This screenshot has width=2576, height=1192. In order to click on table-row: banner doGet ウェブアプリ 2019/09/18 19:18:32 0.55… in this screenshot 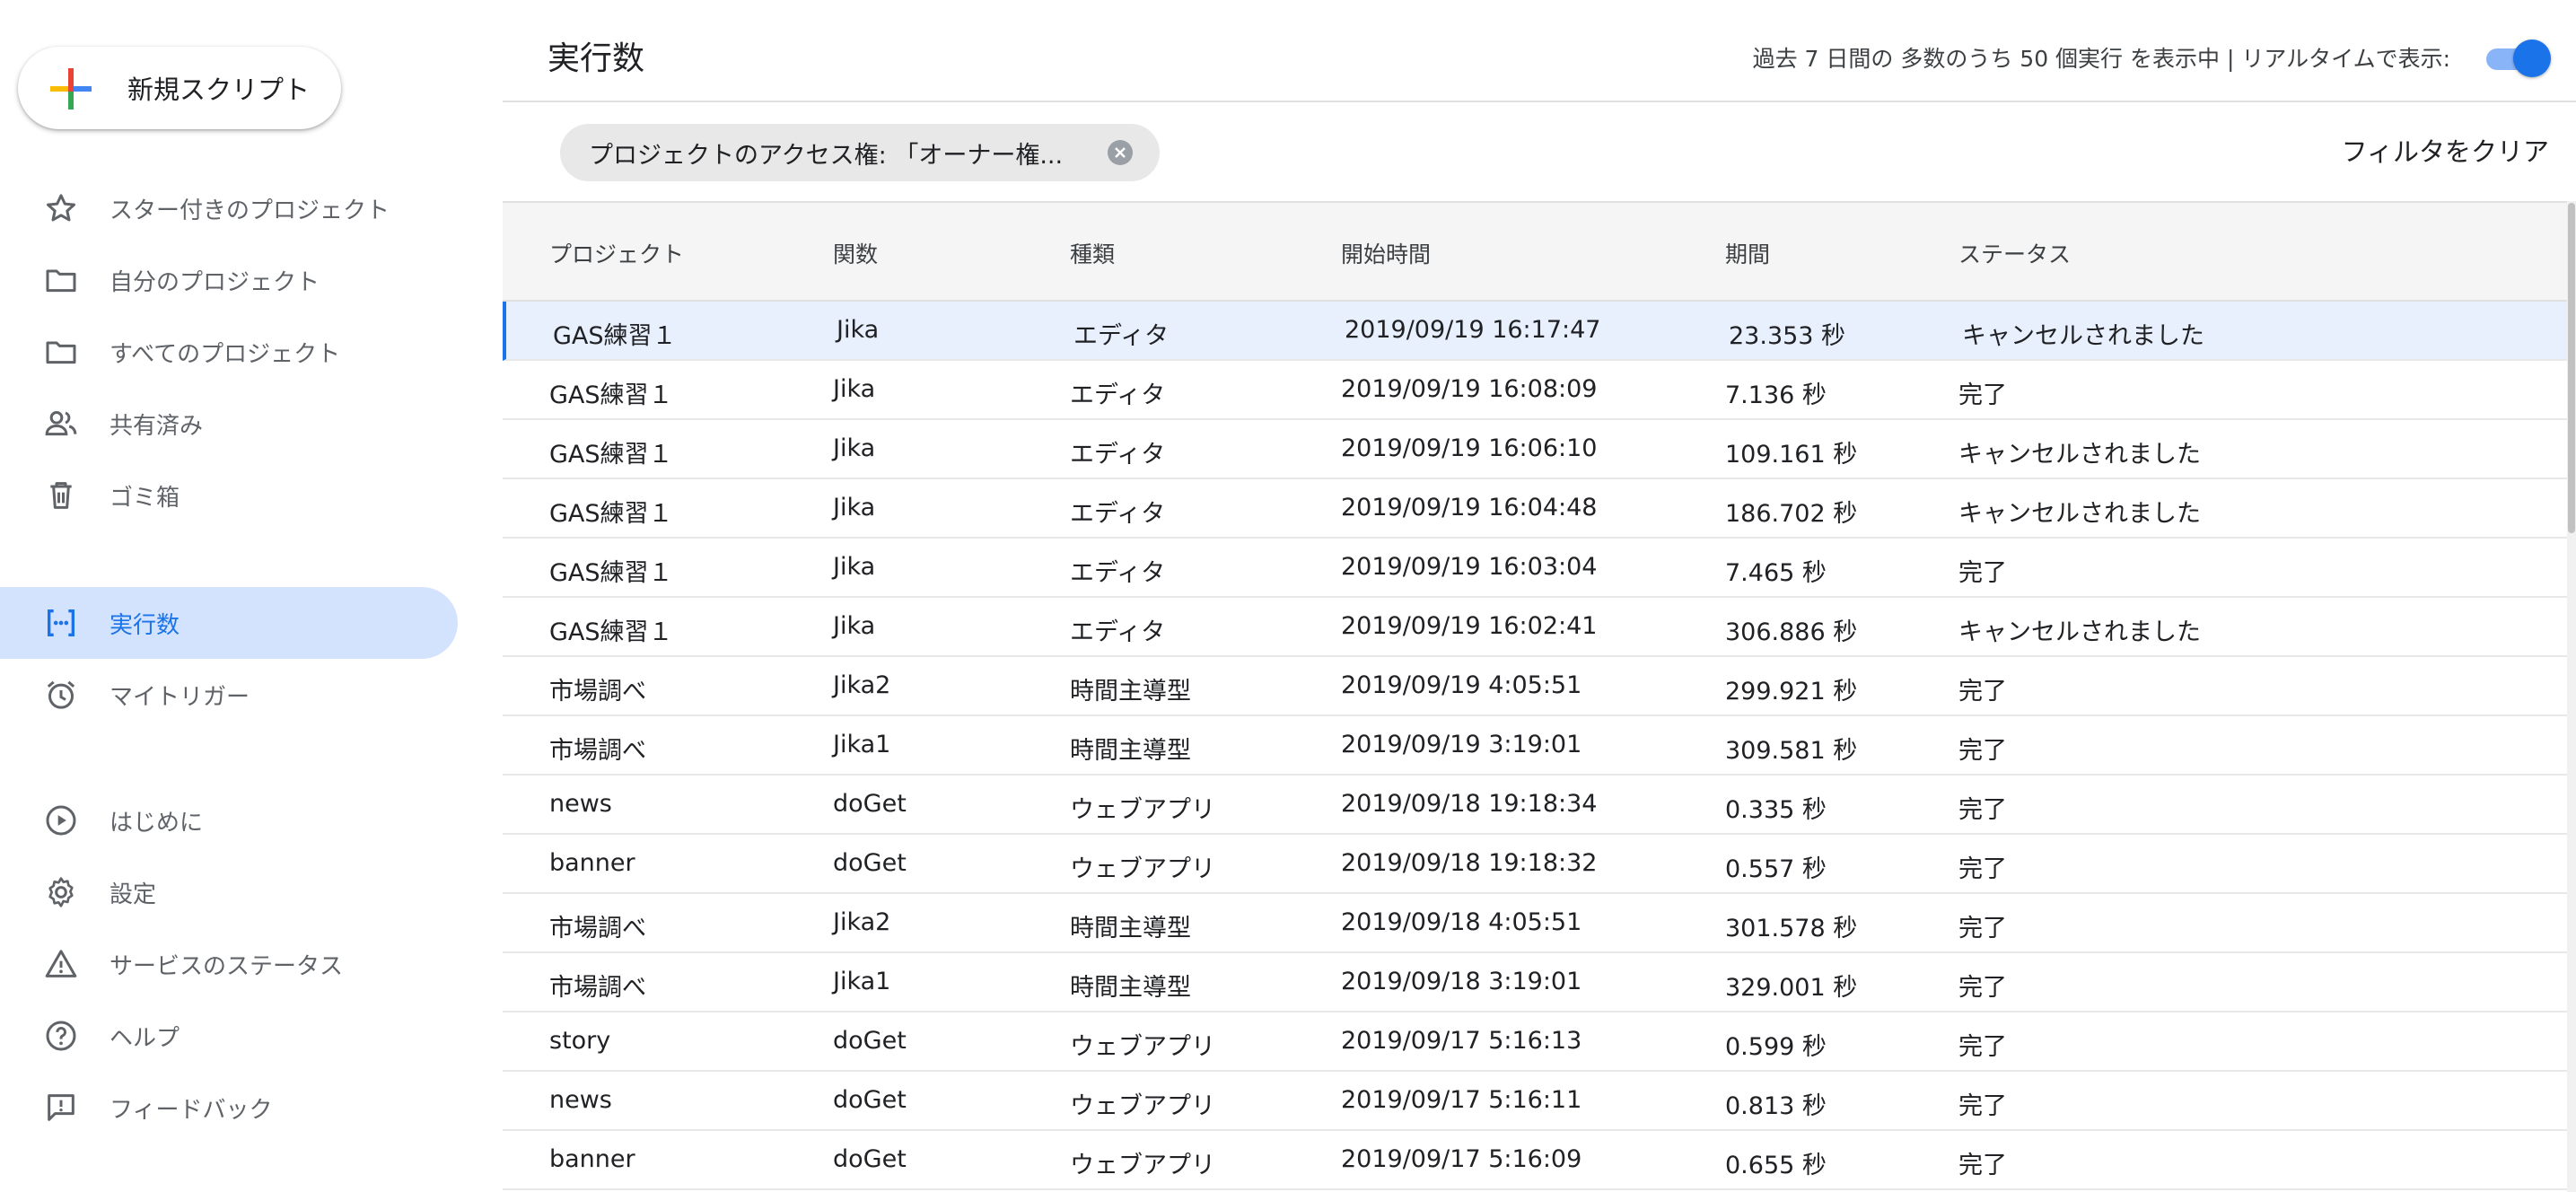, I will do `click(1535, 864)`.